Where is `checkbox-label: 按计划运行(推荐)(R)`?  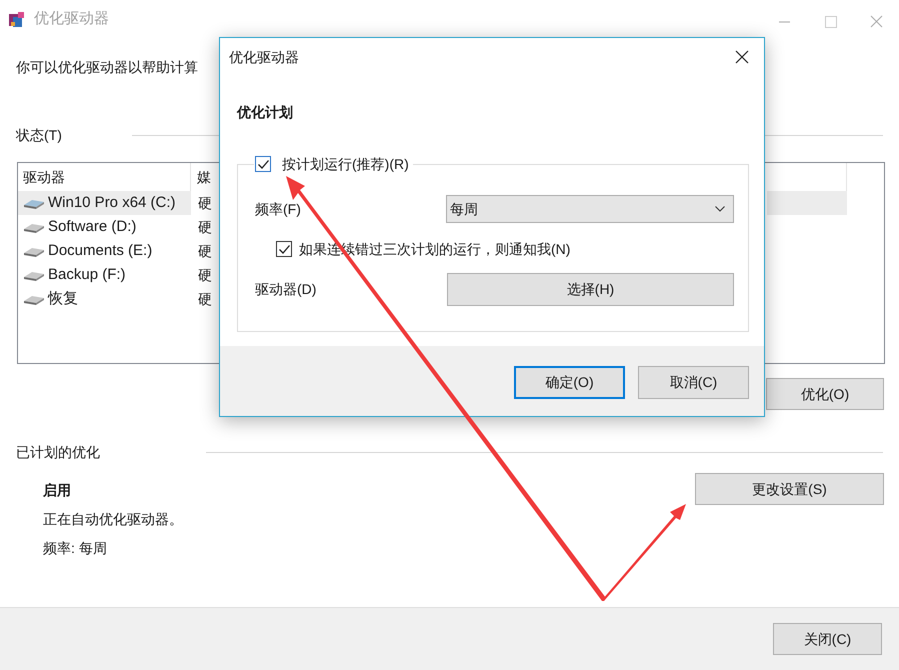
checkbox-label: 按计划运行(推荐)(R) is located at coordinates (345, 164).